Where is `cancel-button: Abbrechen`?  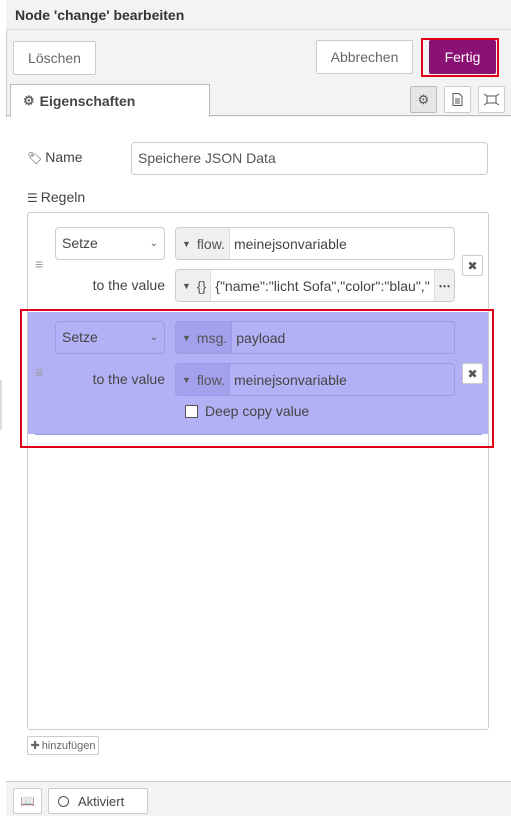
cancel-button: Abbrechen is located at coordinates (364, 57).